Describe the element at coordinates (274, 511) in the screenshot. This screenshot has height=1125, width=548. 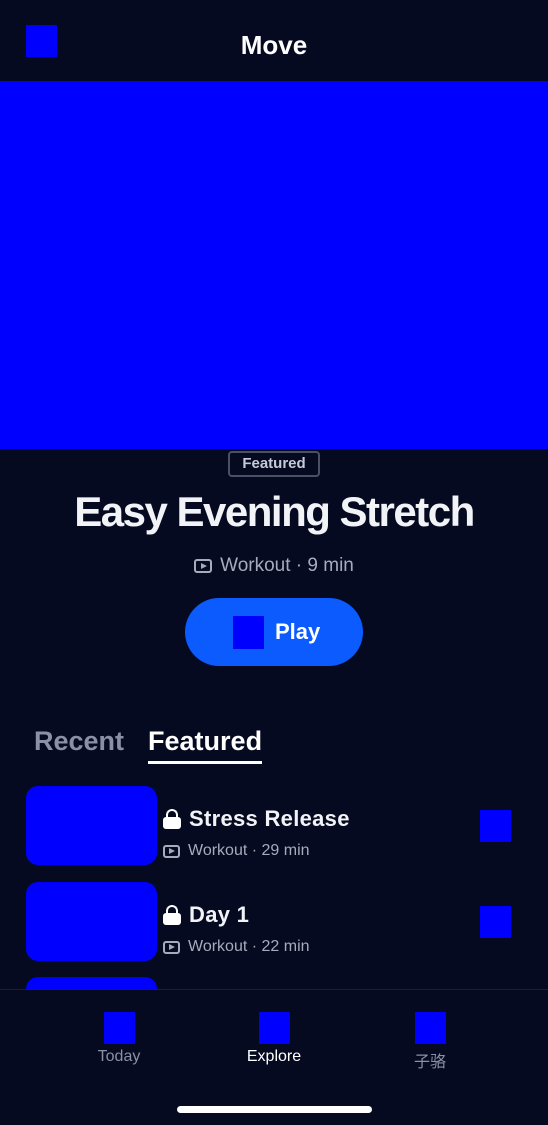
I see `featured-title: Easy Evening Stretch` at that location.